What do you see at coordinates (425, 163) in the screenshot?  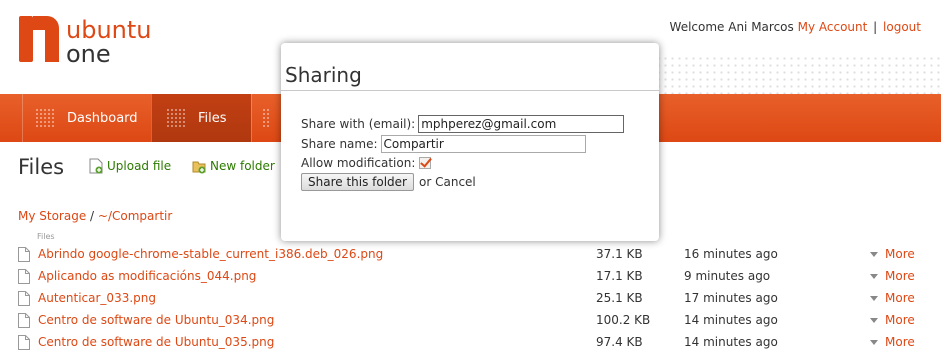 I see `allow-modification-checkbox` at bounding box center [425, 163].